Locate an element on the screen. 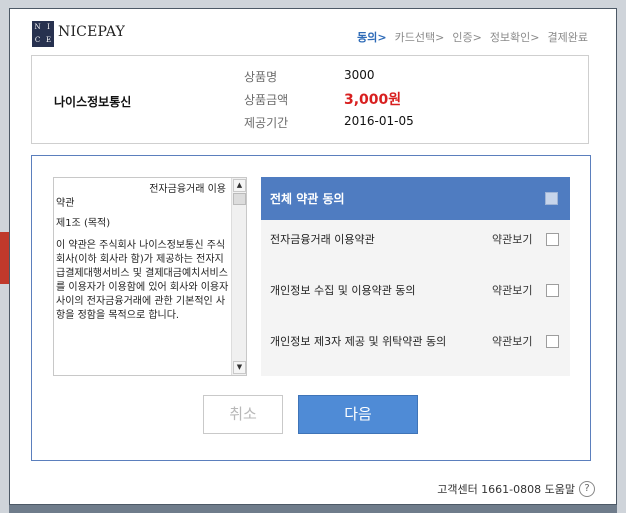 Image resolution: width=626 pixels, height=513 pixels. modal-header: N I C E NICEPAY 동의> 카드선택> 인증> 정보확인> 결제완료 is located at coordinates (313, 33).